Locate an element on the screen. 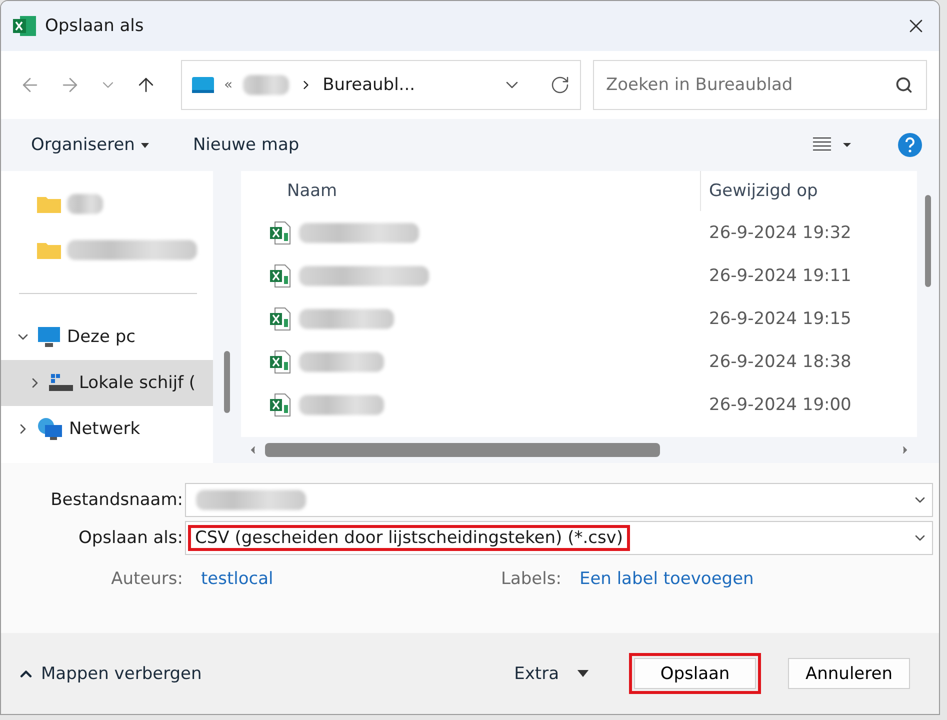 This screenshot has height=720, width=947. organize-menu: Organiseren is located at coordinates (90, 145).